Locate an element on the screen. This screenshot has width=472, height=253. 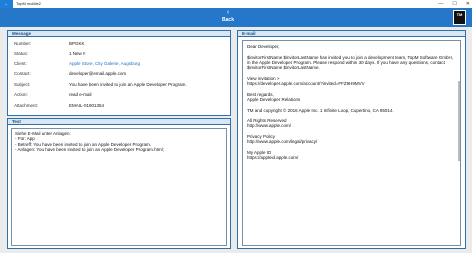
window-back-button: ← is located at coordinates (6, 4).